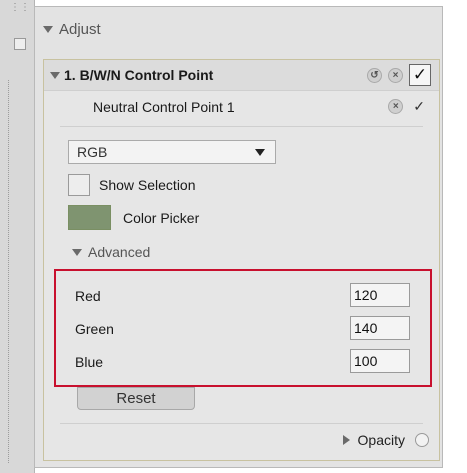 The height and width of the screenshot is (473, 467). I want to click on color-picker-row: Color Picker, so click(133, 217).